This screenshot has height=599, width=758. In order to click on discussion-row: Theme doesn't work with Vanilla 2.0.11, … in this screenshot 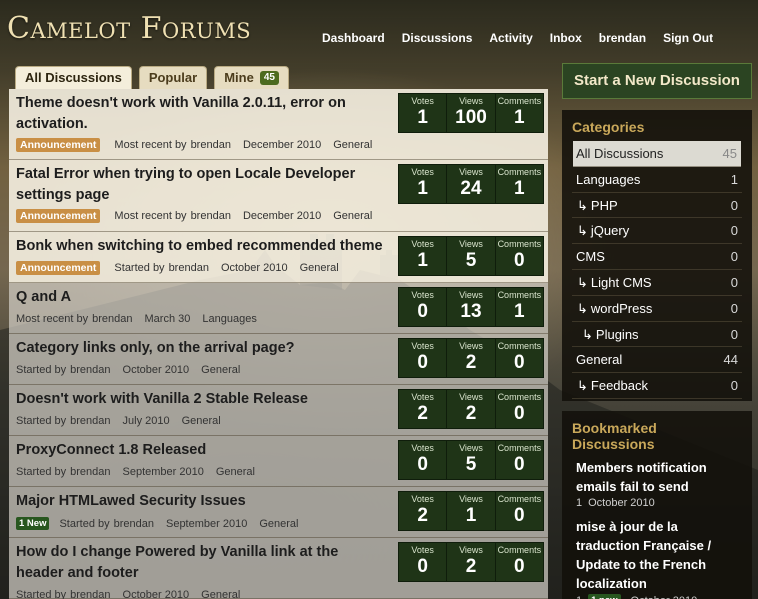, I will do `click(278, 124)`.